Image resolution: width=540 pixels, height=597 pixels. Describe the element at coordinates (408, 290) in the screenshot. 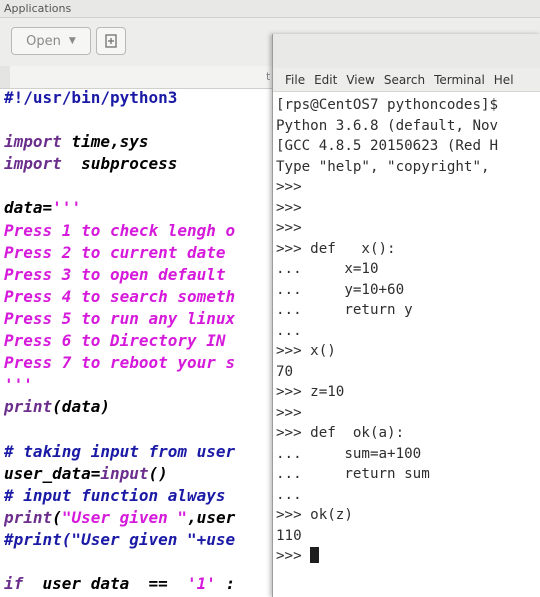

I see `terminal-line: ... y=10+60` at that location.